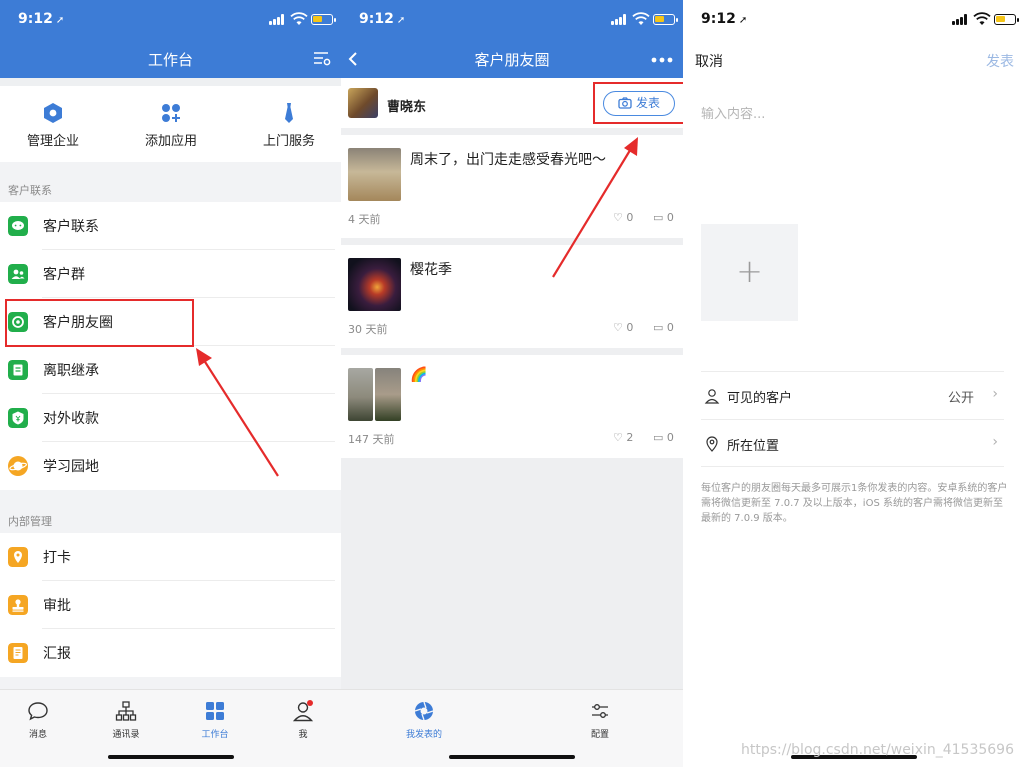 The image size is (1024, 767). Describe the element at coordinates (126, 720) in the screenshot. I see `tab-contacts: 通讯录` at that location.